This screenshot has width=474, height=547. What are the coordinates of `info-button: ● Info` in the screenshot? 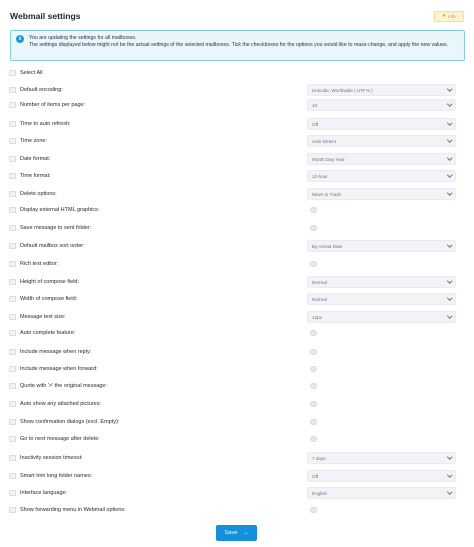 It's located at (449, 16).